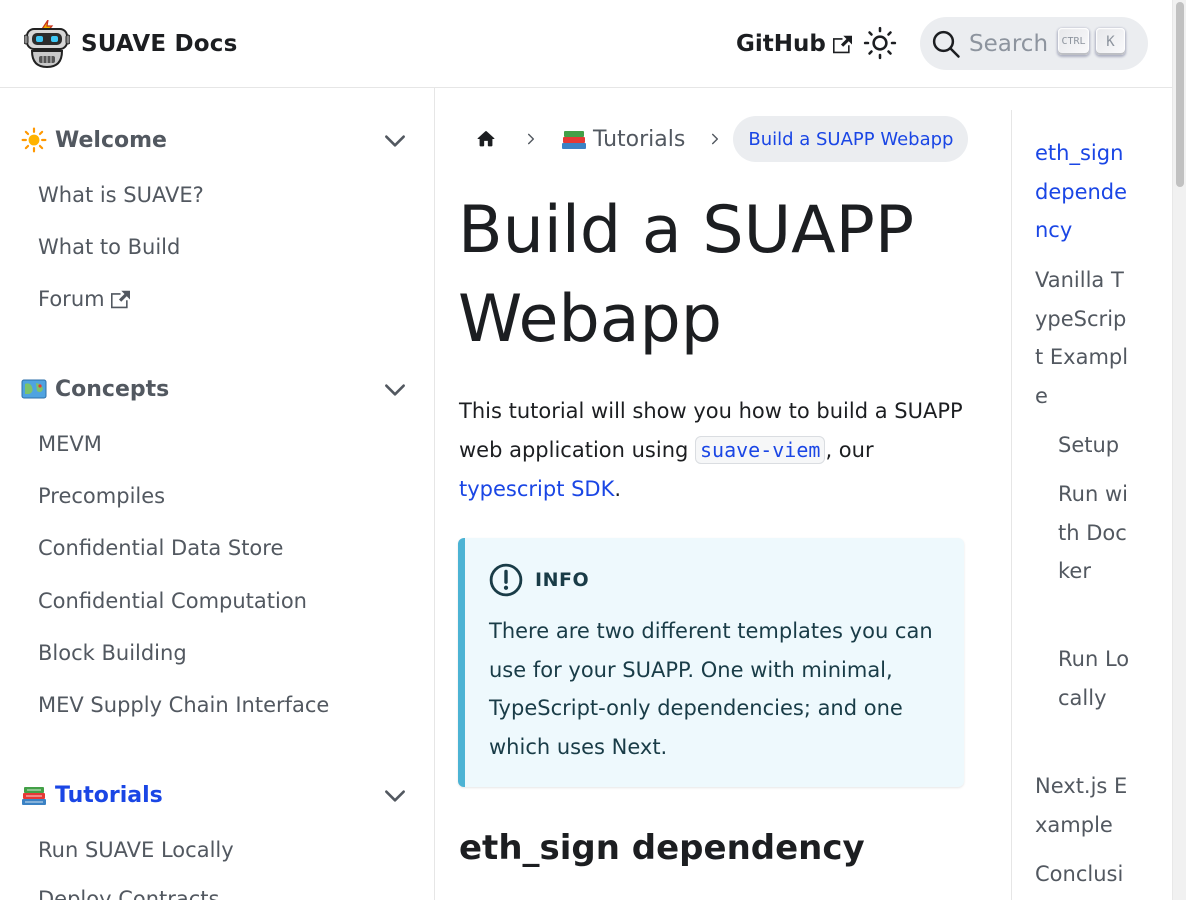 This screenshot has width=1186, height=900. I want to click on toc-link-vanilla-typescript-example: Vanilla TypeScript Example, so click(1082, 338).